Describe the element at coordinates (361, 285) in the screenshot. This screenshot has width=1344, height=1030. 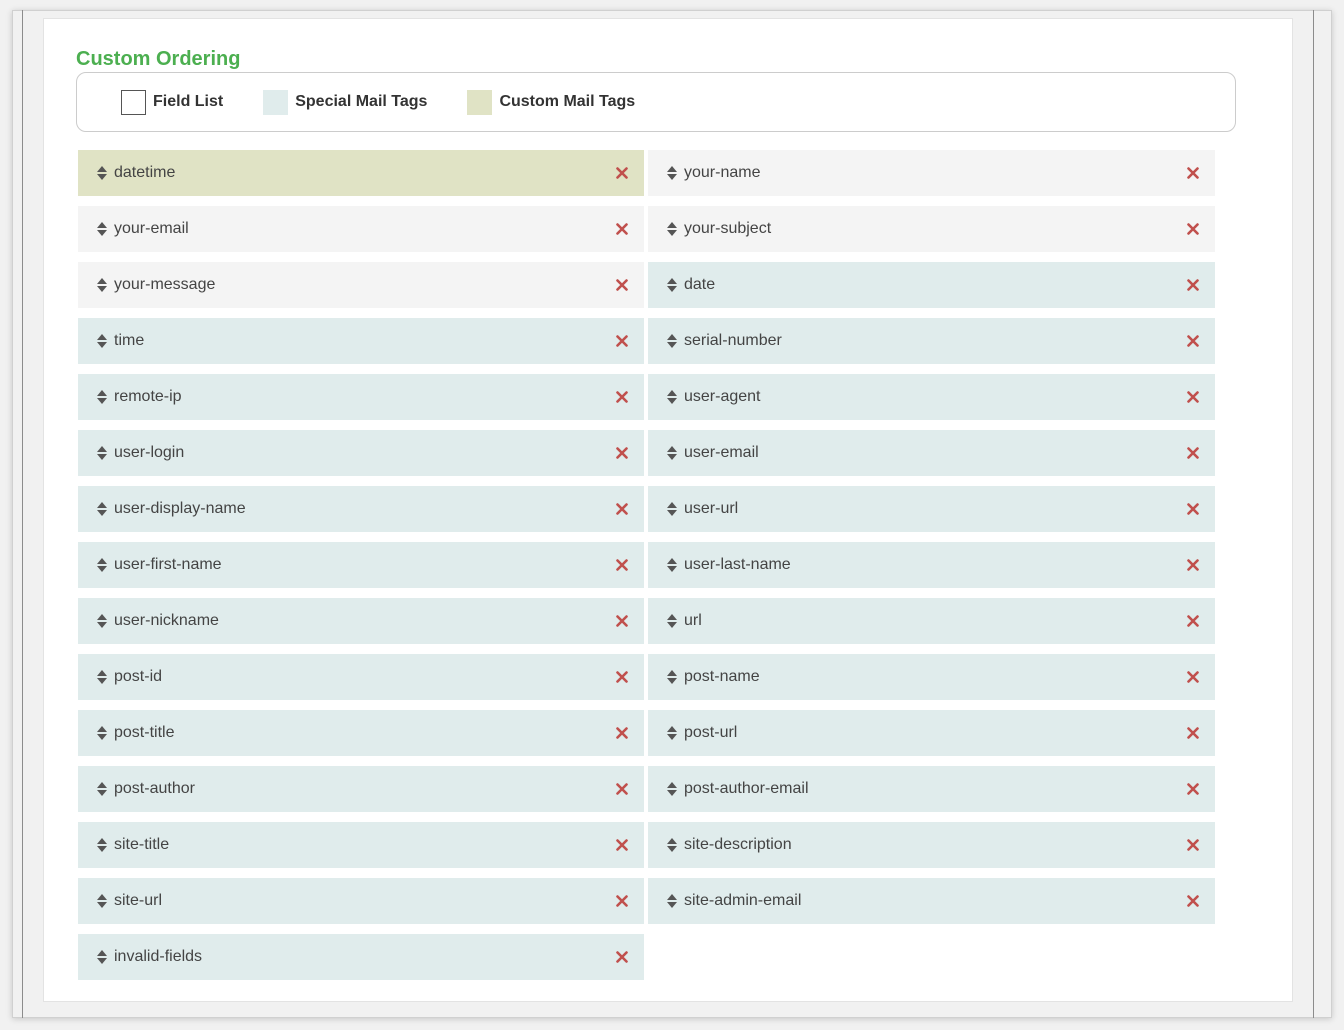
I see `sortable-tag-item: your-message` at that location.